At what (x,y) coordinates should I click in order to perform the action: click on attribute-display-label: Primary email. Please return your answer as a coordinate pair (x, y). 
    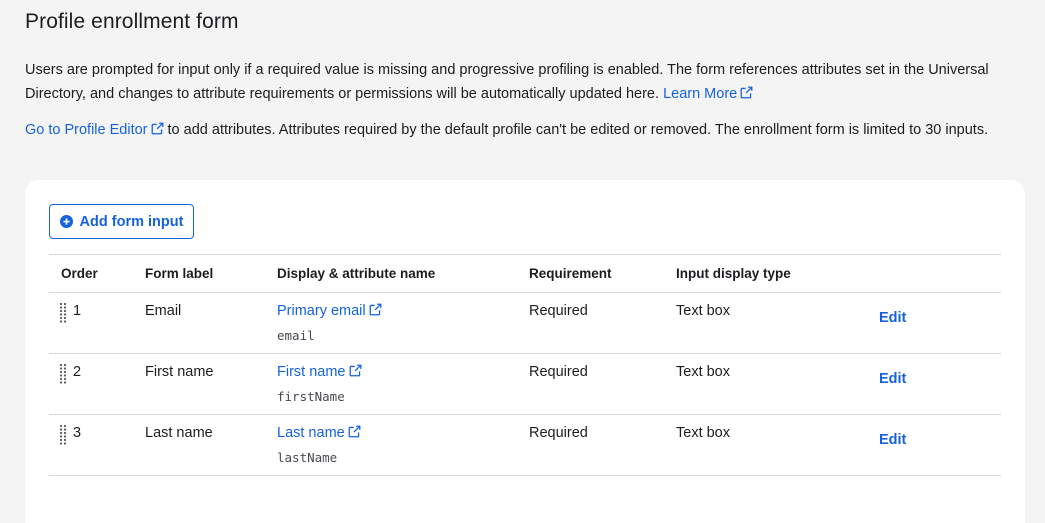
    Looking at the image, I should click on (321, 311).